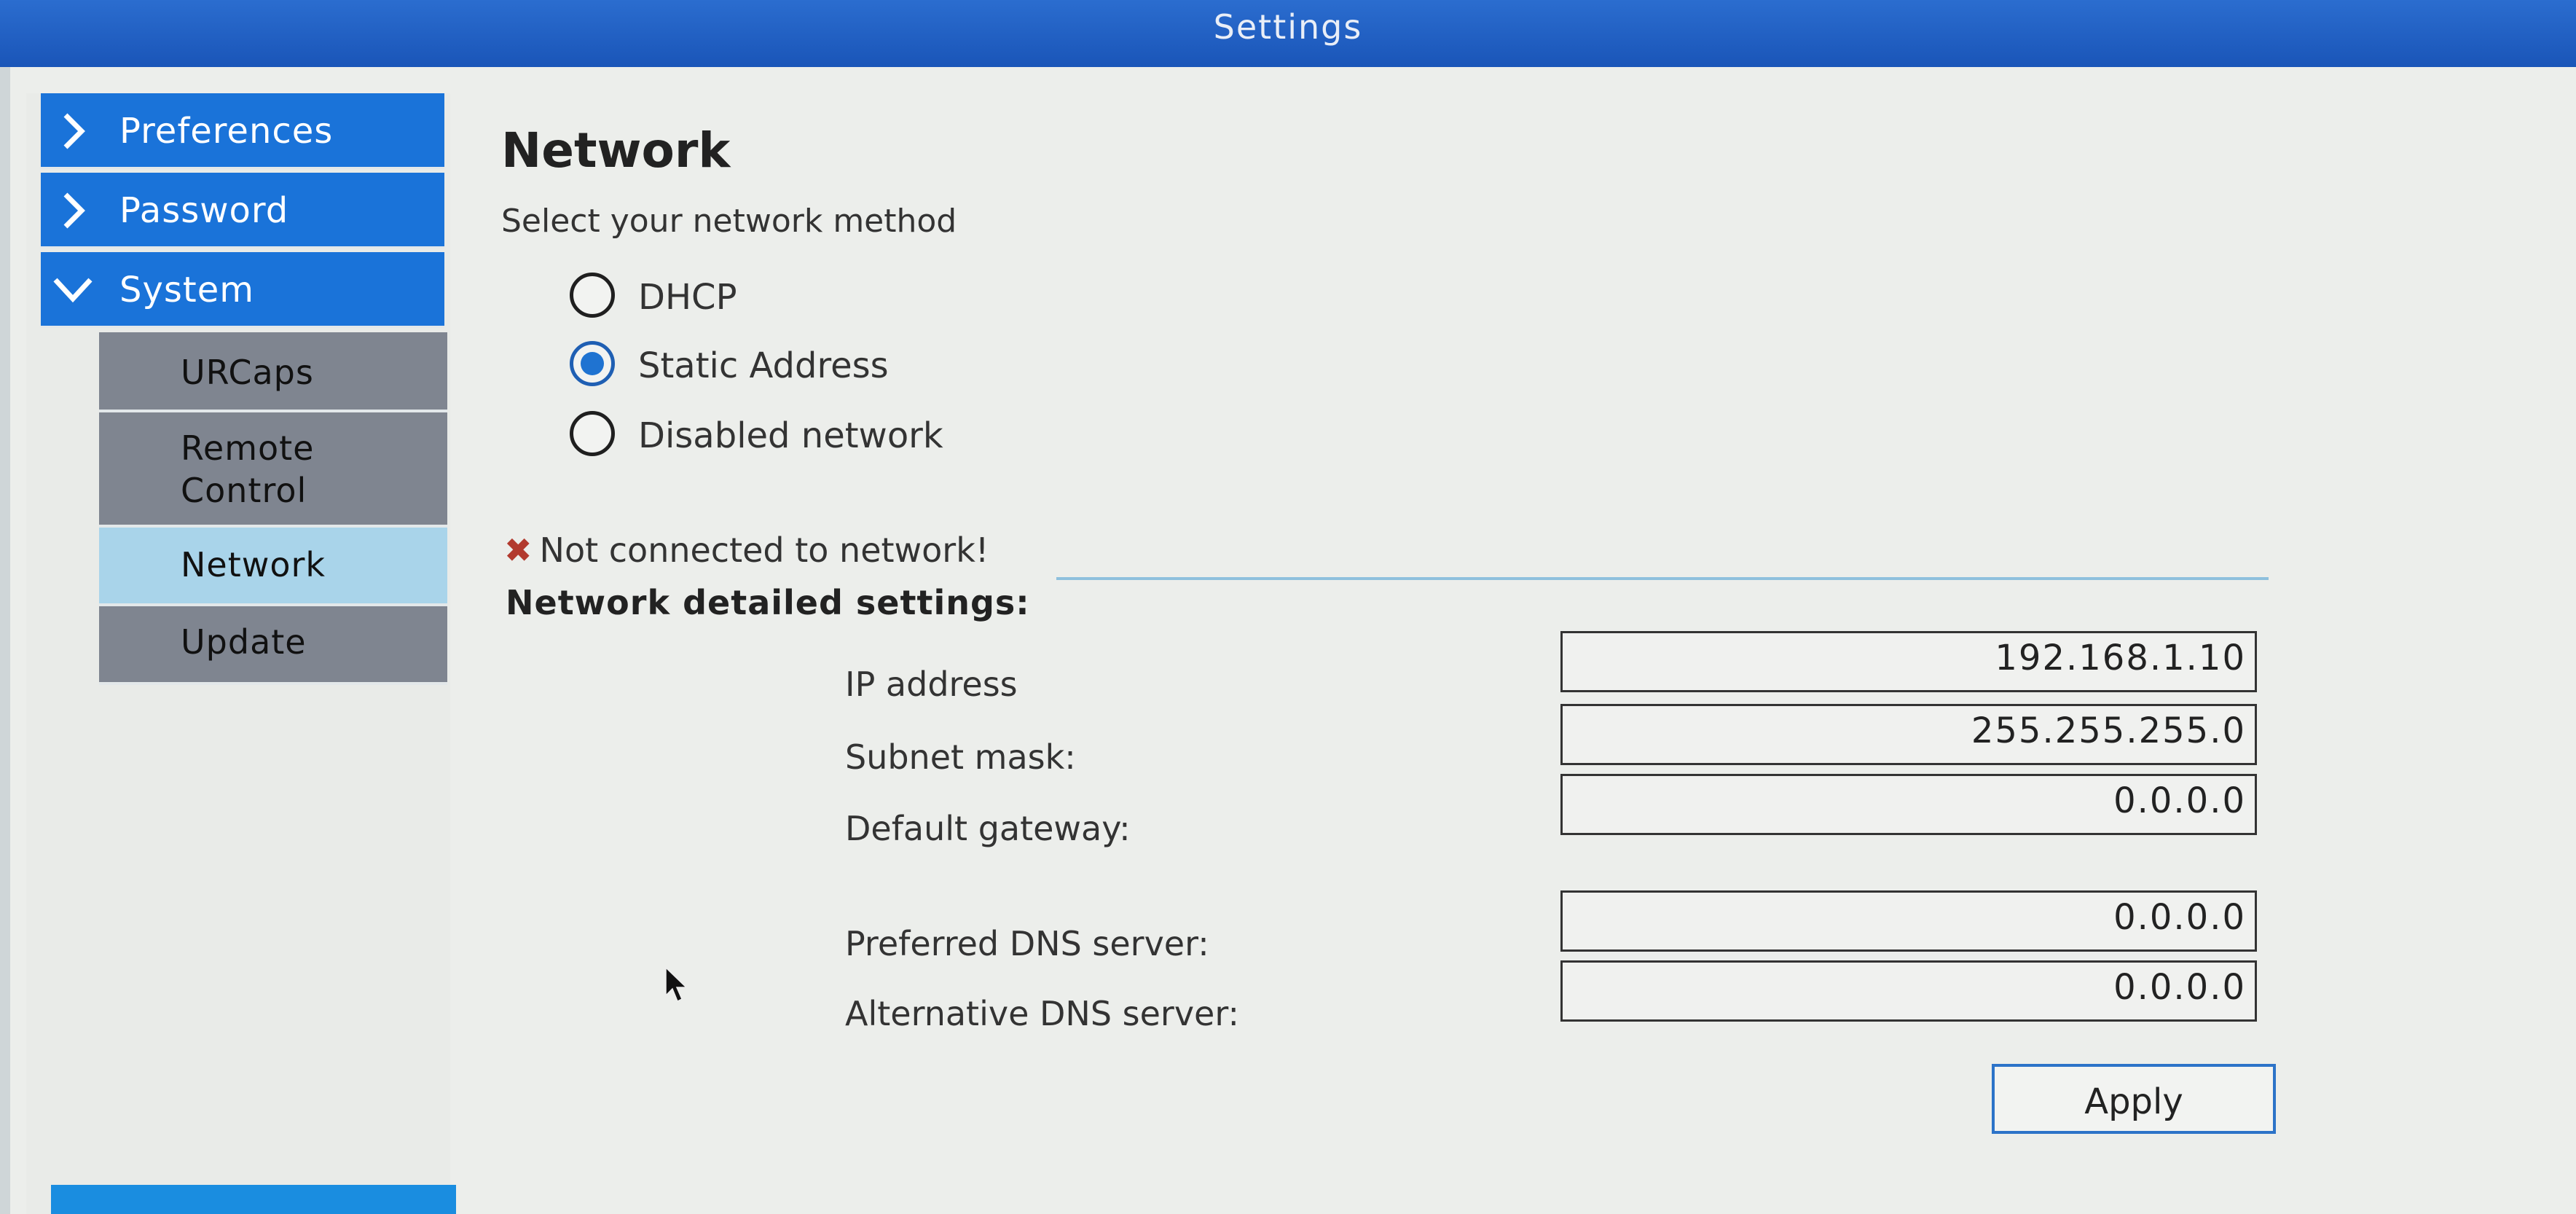 This screenshot has height=1214, width=2576. What do you see at coordinates (1027, 943) in the screenshot?
I see `preferred-dns-label: Preferred DNS server:` at bounding box center [1027, 943].